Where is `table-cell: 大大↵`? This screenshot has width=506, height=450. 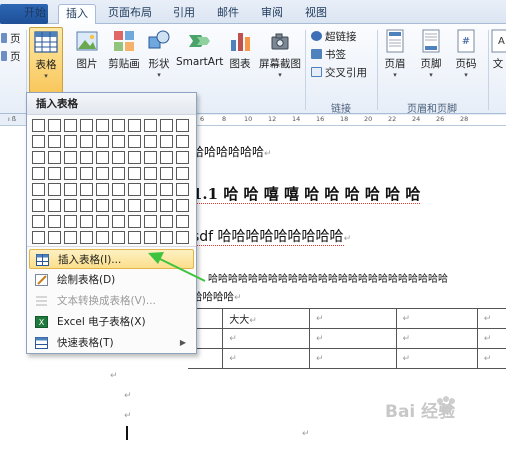
table-cell: 大大↵ is located at coordinates (266, 318).